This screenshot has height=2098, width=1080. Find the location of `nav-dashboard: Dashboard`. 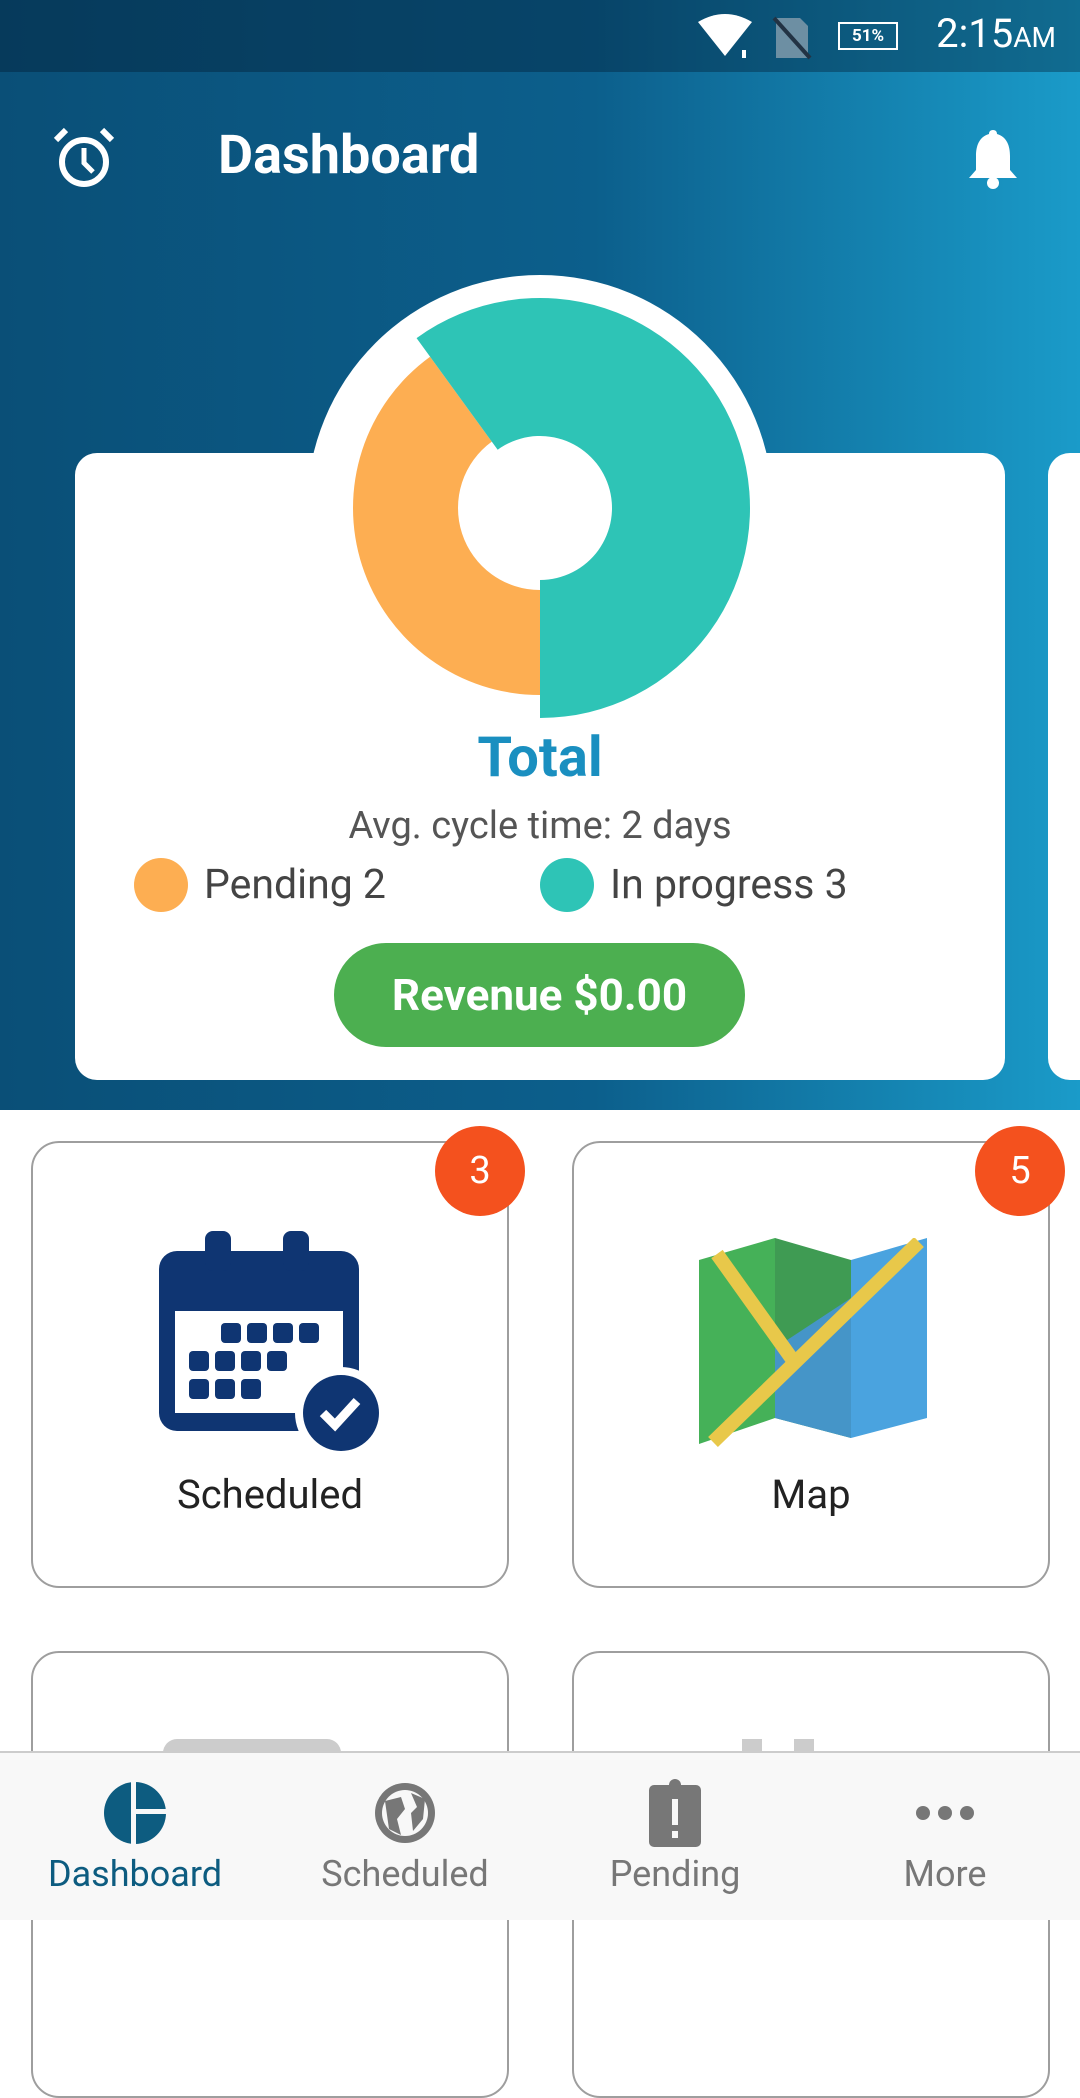

nav-dashboard: Dashboard is located at coordinates (135, 1836).